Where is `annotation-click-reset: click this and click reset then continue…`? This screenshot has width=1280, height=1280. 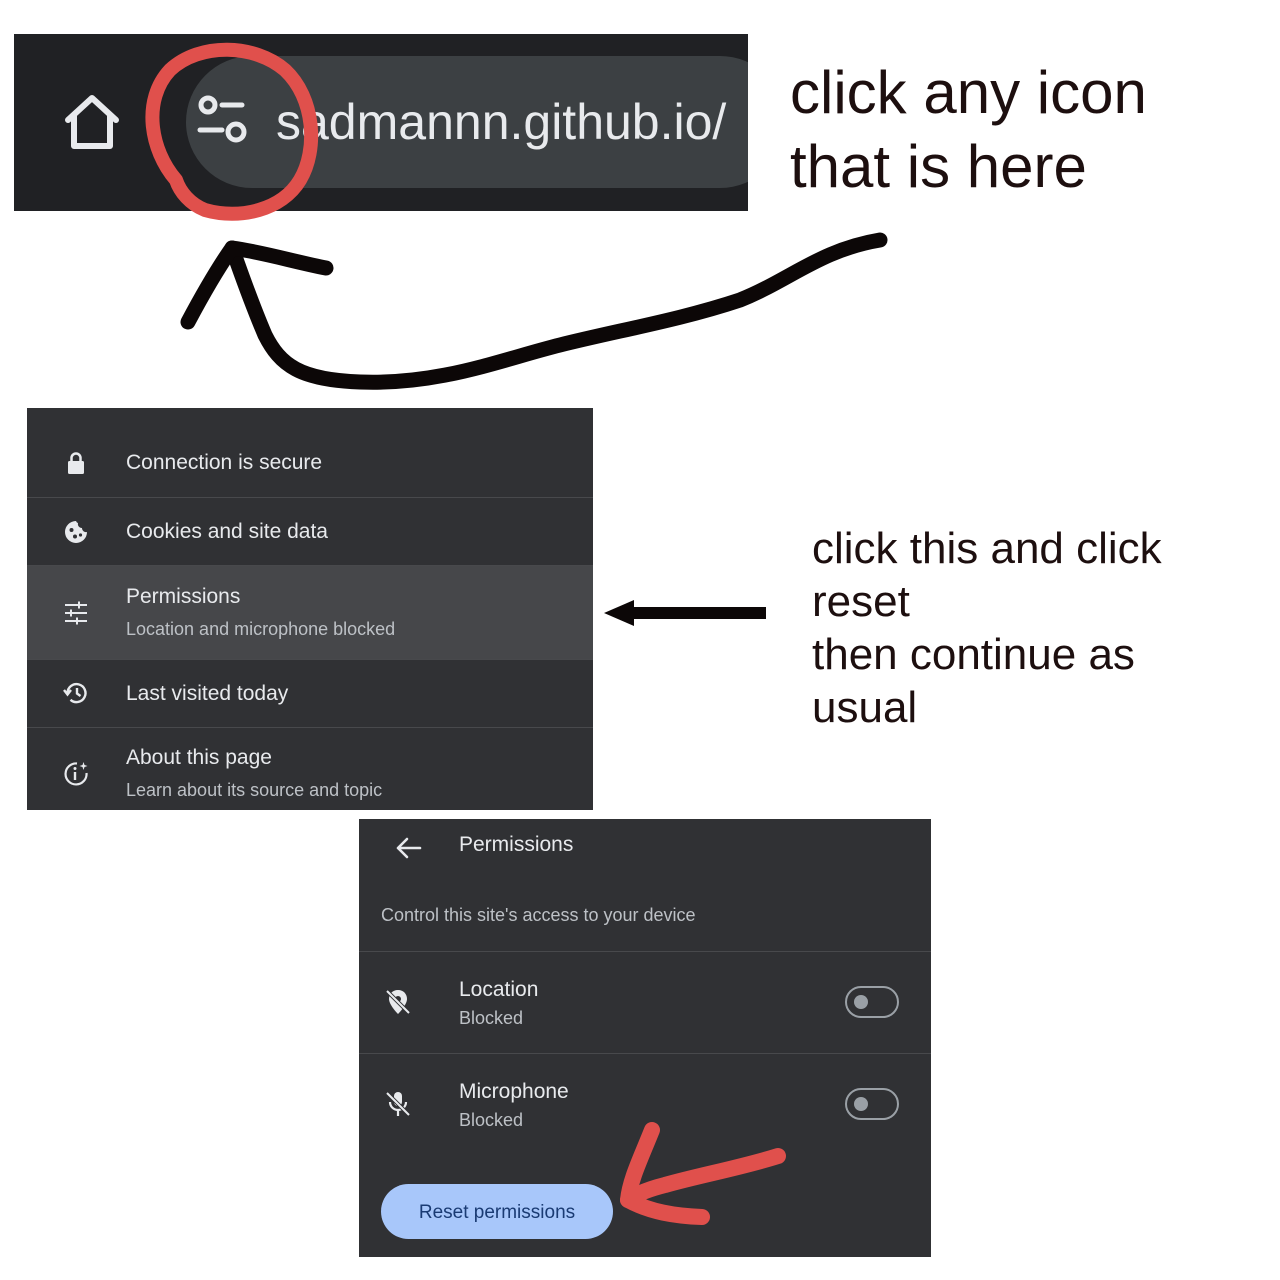
annotation-click-reset: click this and click reset then continue… is located at coordinates (987, 628).